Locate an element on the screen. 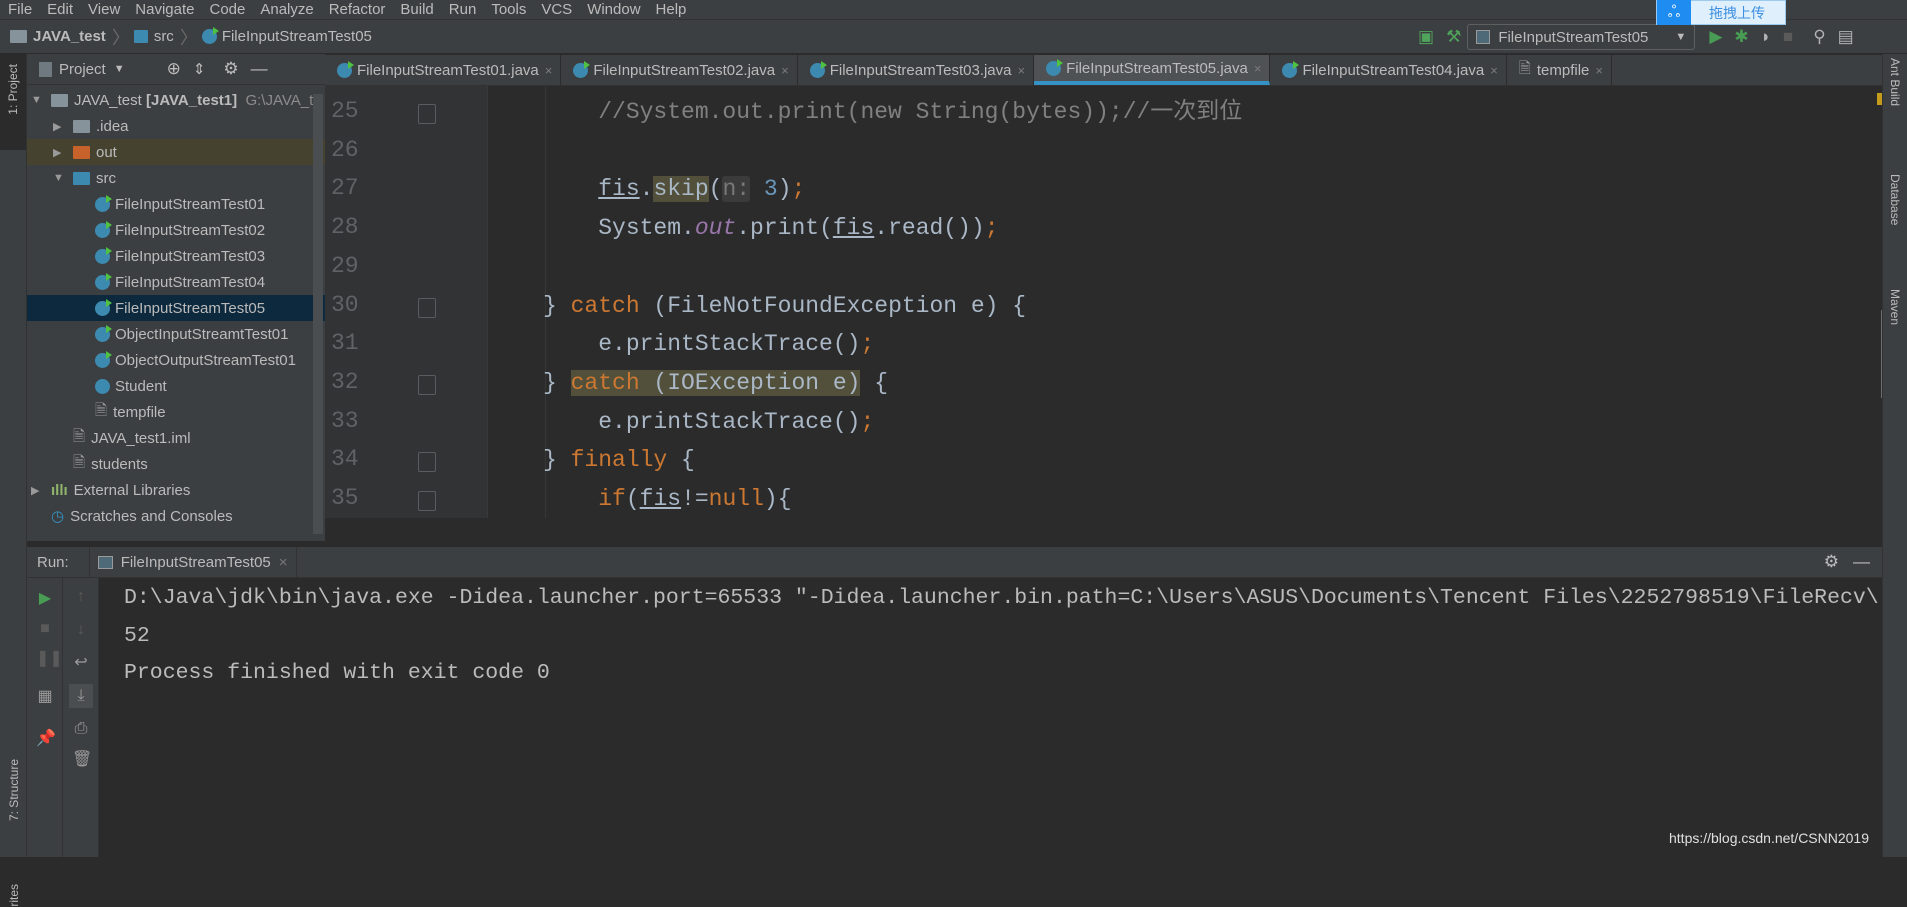  tree-item: ▶ ıllı External Libraries is located at coordinates (176, 490).